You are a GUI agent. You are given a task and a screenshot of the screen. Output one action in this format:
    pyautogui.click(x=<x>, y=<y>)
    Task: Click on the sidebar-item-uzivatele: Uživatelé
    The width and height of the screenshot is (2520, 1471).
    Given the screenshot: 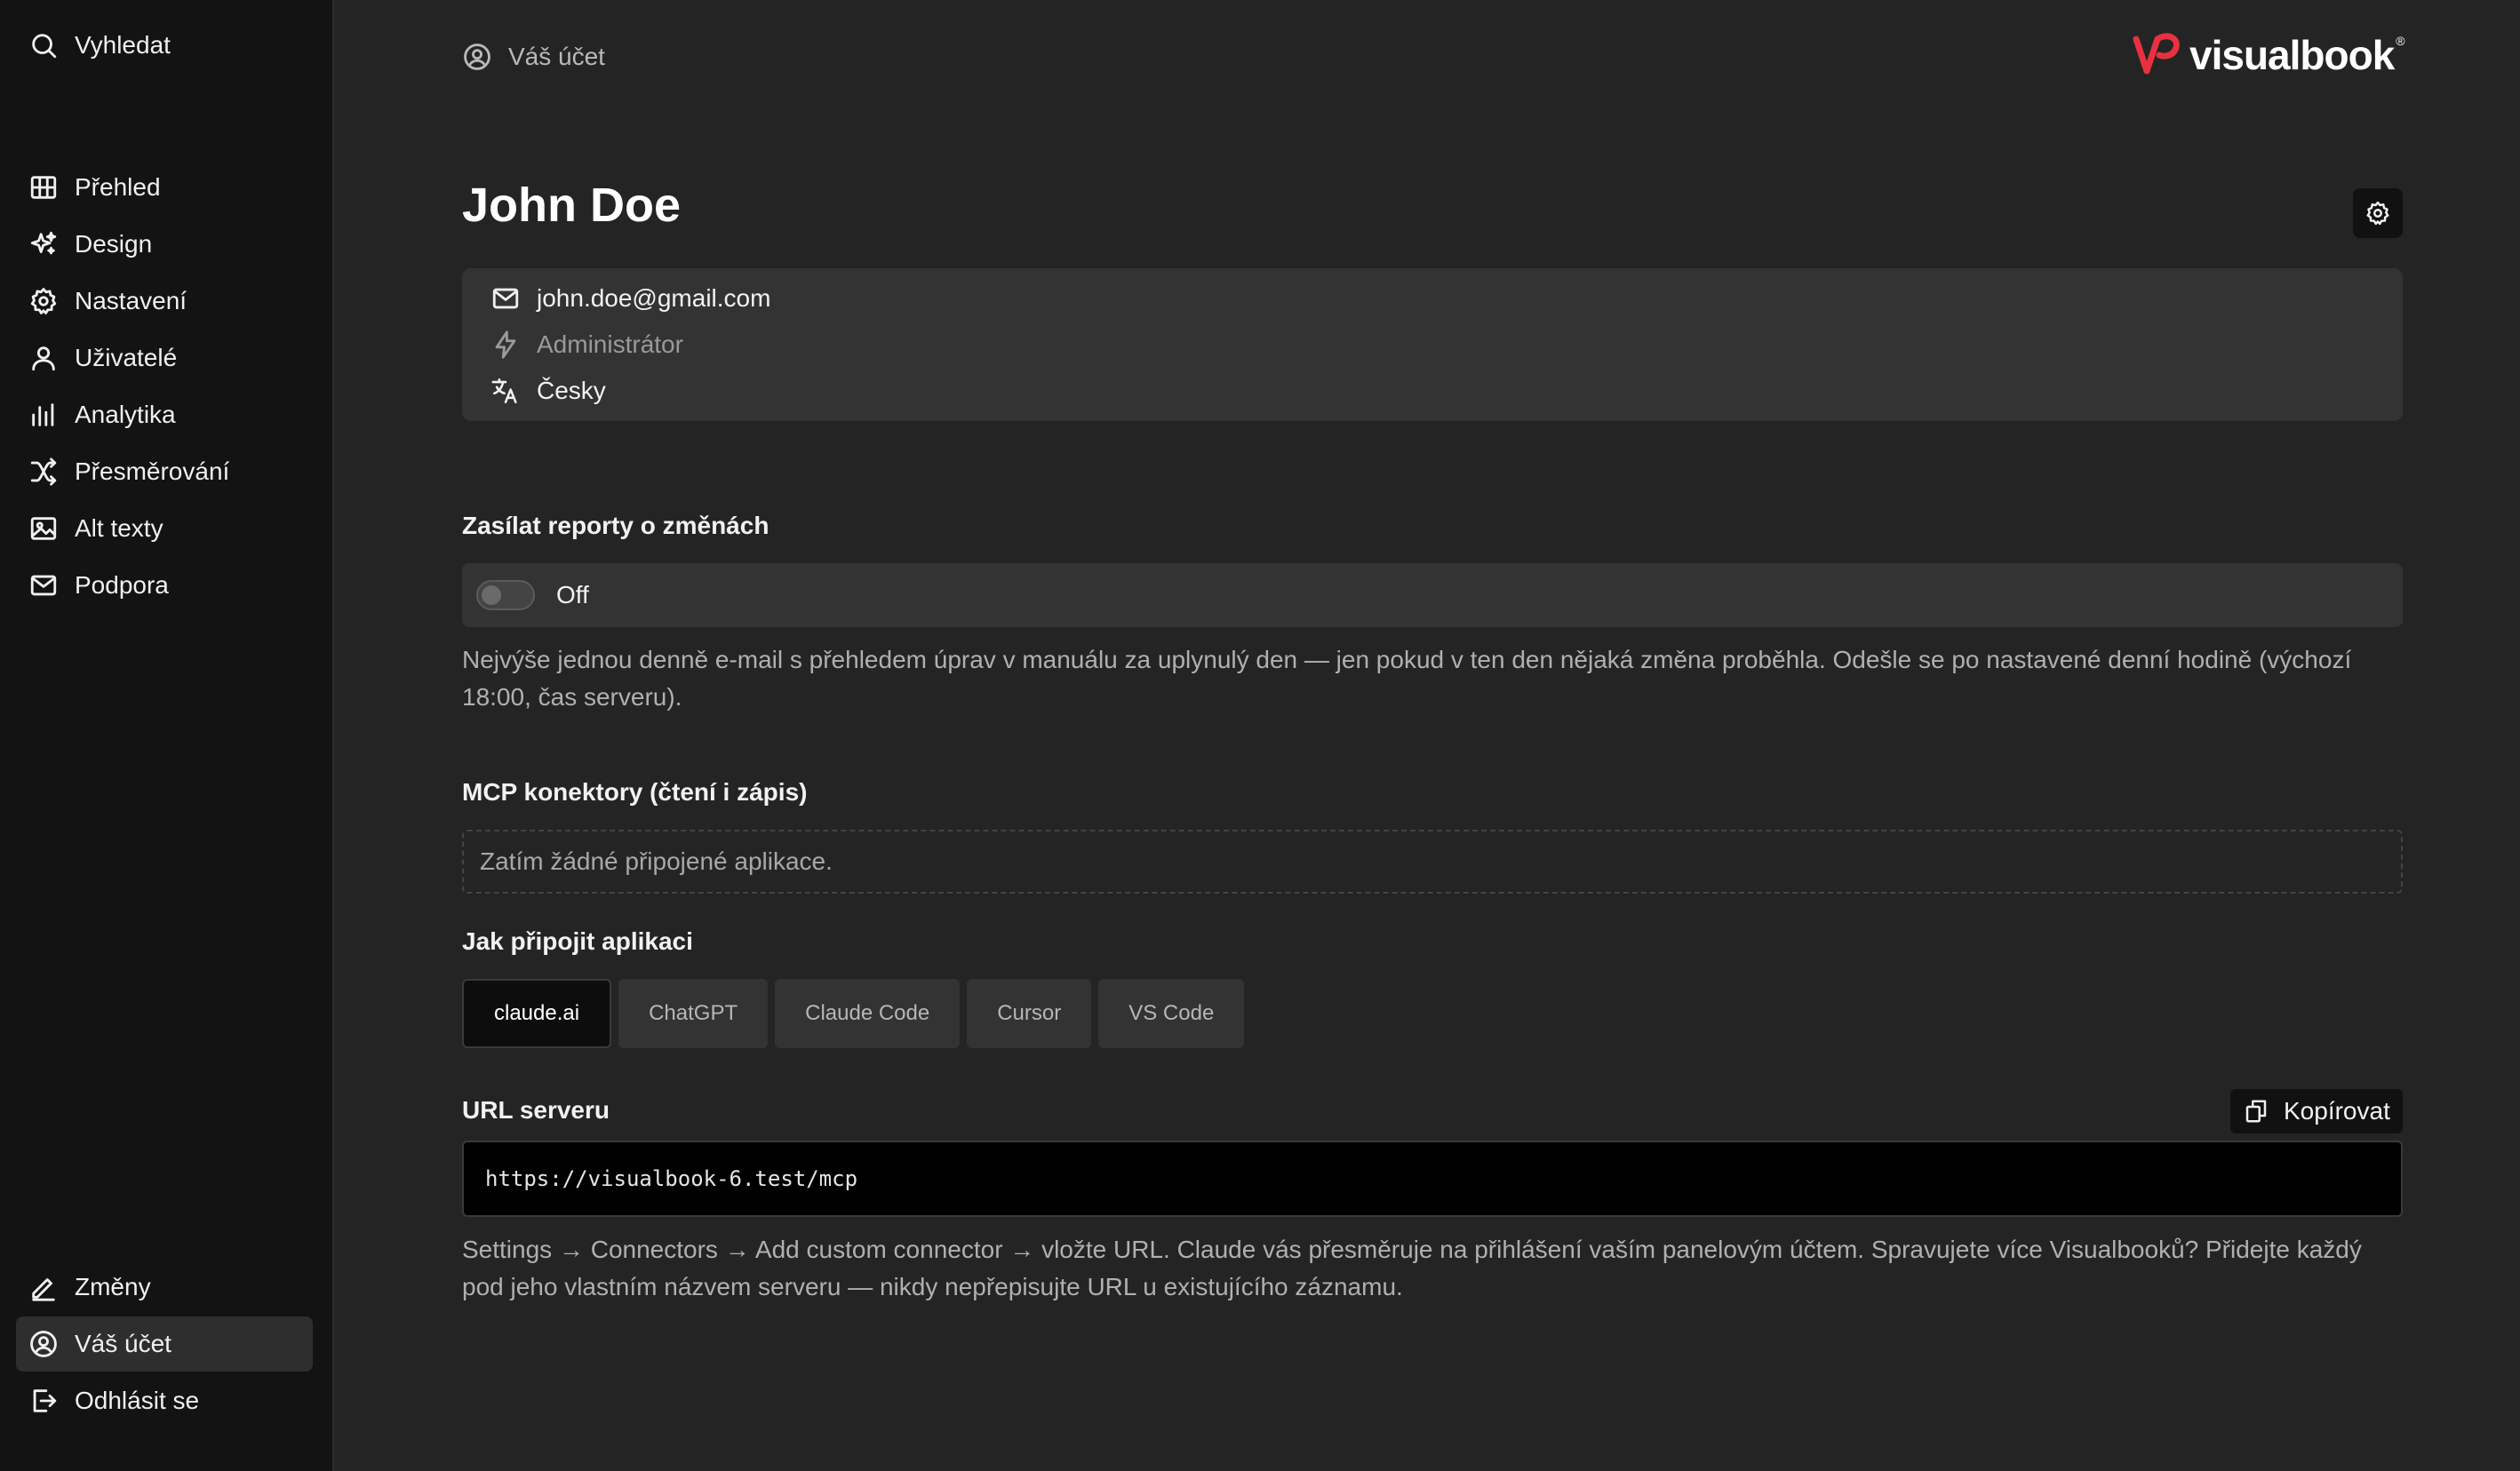 What is the action you would take?
    pyautogui.click(x=164, y=358)
    